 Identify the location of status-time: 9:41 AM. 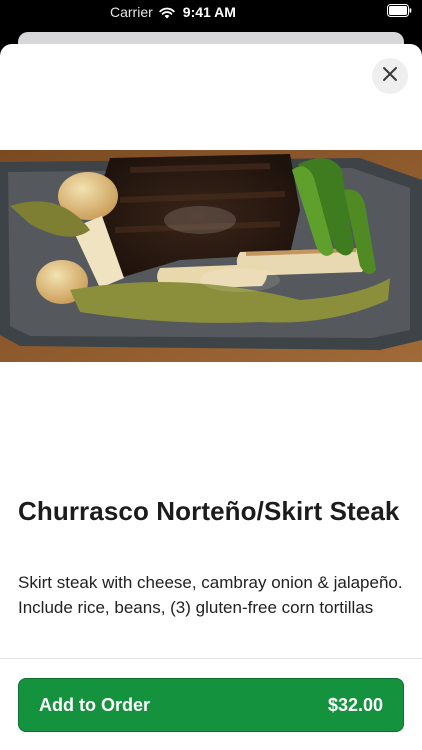
(209, 12).